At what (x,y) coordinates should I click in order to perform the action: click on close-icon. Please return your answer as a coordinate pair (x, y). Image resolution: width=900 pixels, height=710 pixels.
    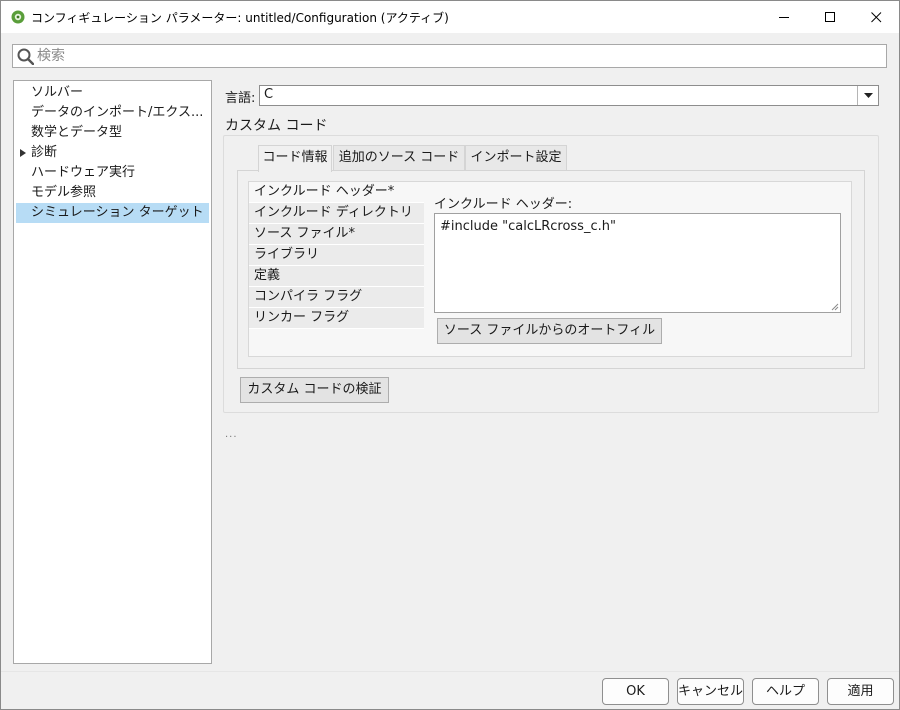
    Looking at the image, I should click on (875, 16).